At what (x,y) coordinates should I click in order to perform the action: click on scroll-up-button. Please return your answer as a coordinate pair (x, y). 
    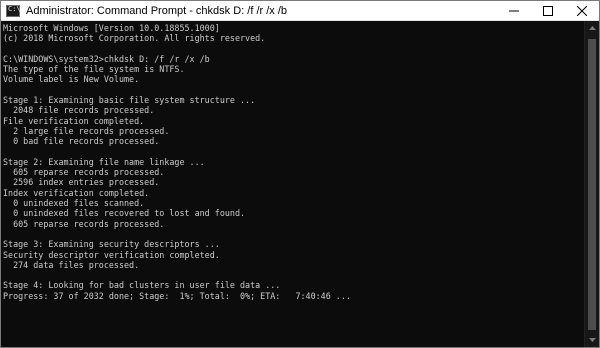
    Looking at the image, I should click on (592, 28).